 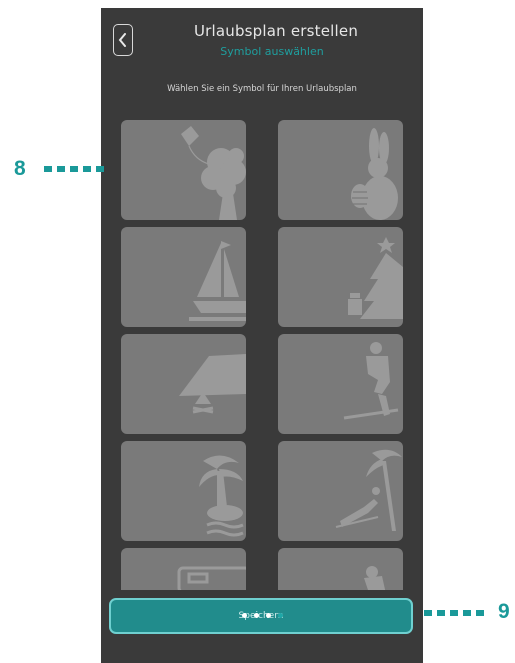 What do you see at coordinates (374, 174) in the screenshot?
I see `easter-bunny-icon` at bounding box center [374, 174].